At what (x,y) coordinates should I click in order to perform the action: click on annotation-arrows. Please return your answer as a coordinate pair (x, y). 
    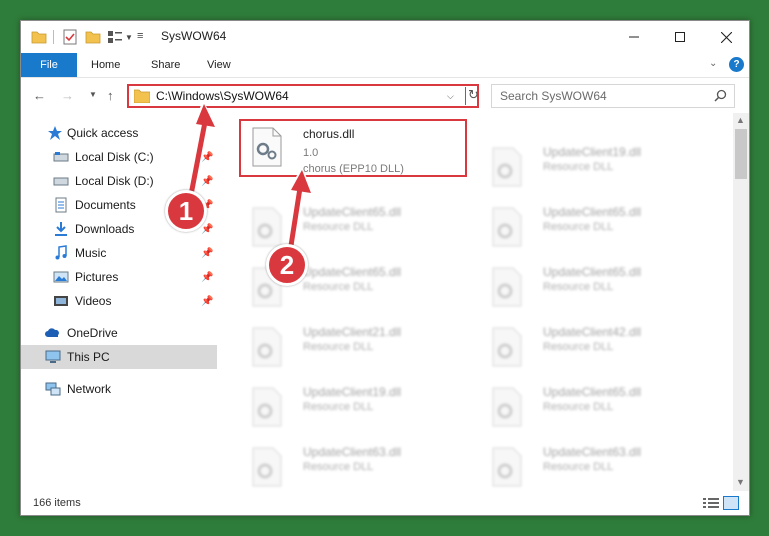
    Looking at the image, I should click on (249, 176).